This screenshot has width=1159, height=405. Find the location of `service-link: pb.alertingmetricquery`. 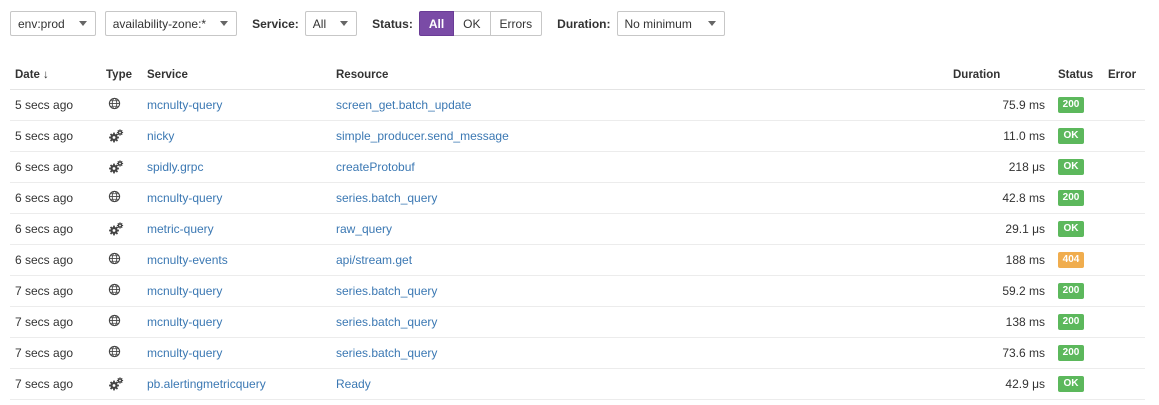

service-link: pb.alertingmetricquery is located at coordinates (206, 384).